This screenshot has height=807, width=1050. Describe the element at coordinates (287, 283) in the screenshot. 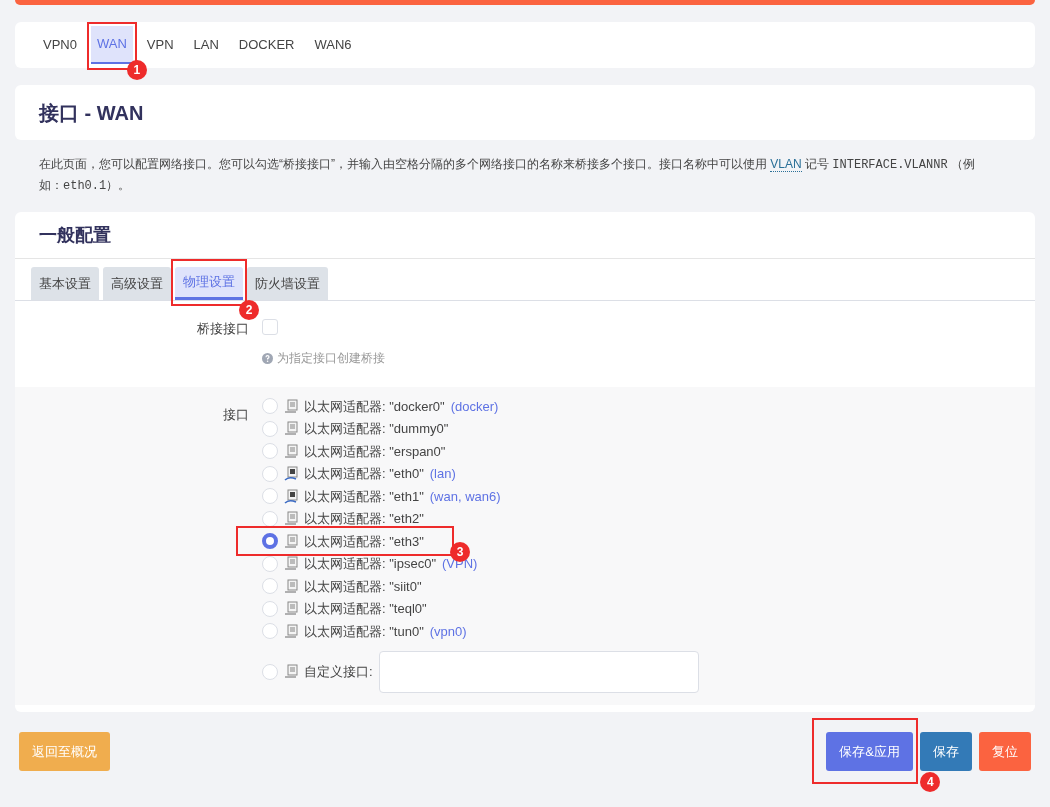

I see `settings-tab: 防火墙设置` at that location.